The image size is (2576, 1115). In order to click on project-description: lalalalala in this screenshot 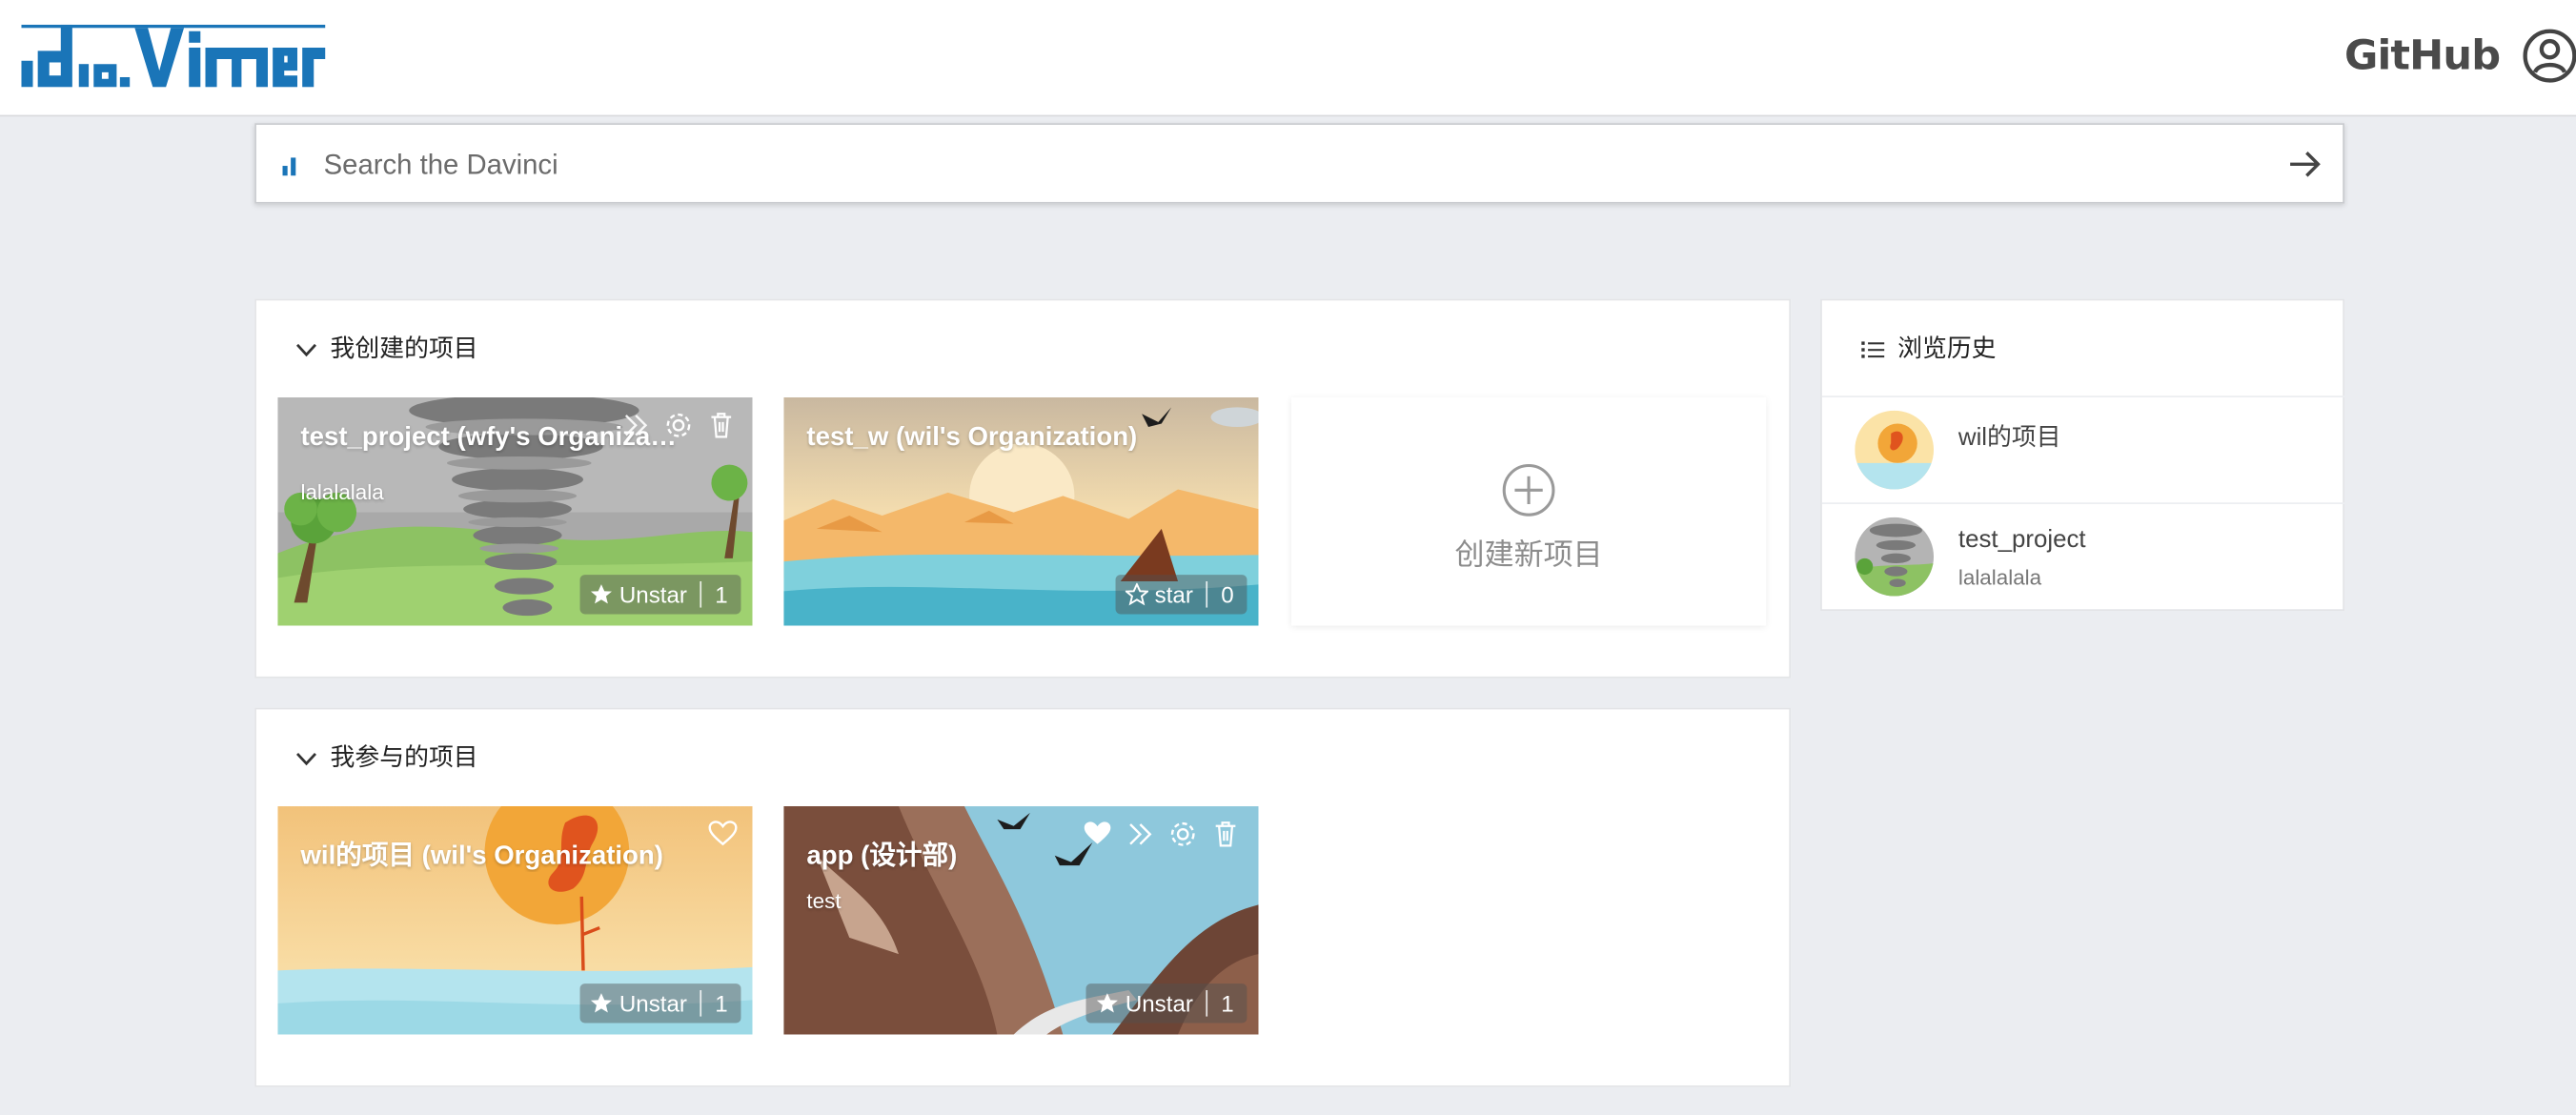, I will do `click(342, 491)`.